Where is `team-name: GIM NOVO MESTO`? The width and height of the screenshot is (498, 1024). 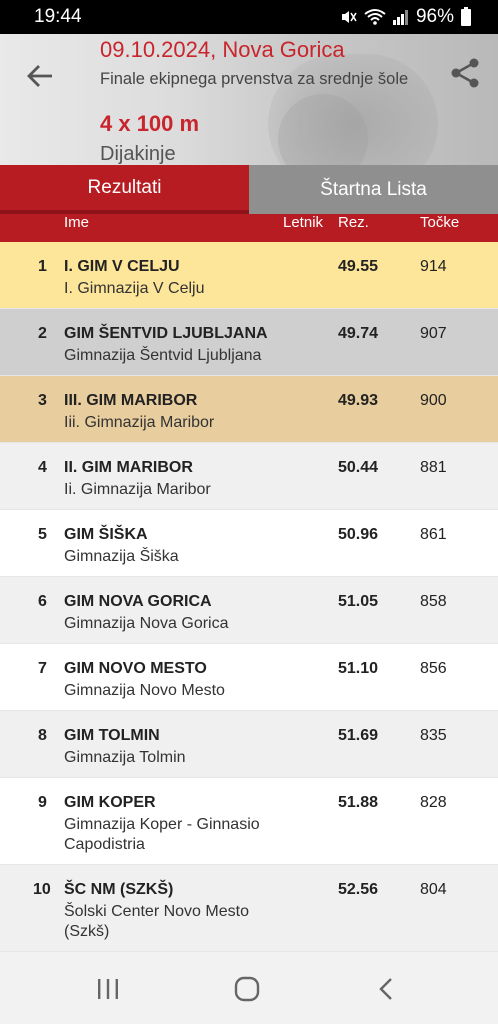 team-name: GIM NOVO MESTO is located at coordinates (135, 668).